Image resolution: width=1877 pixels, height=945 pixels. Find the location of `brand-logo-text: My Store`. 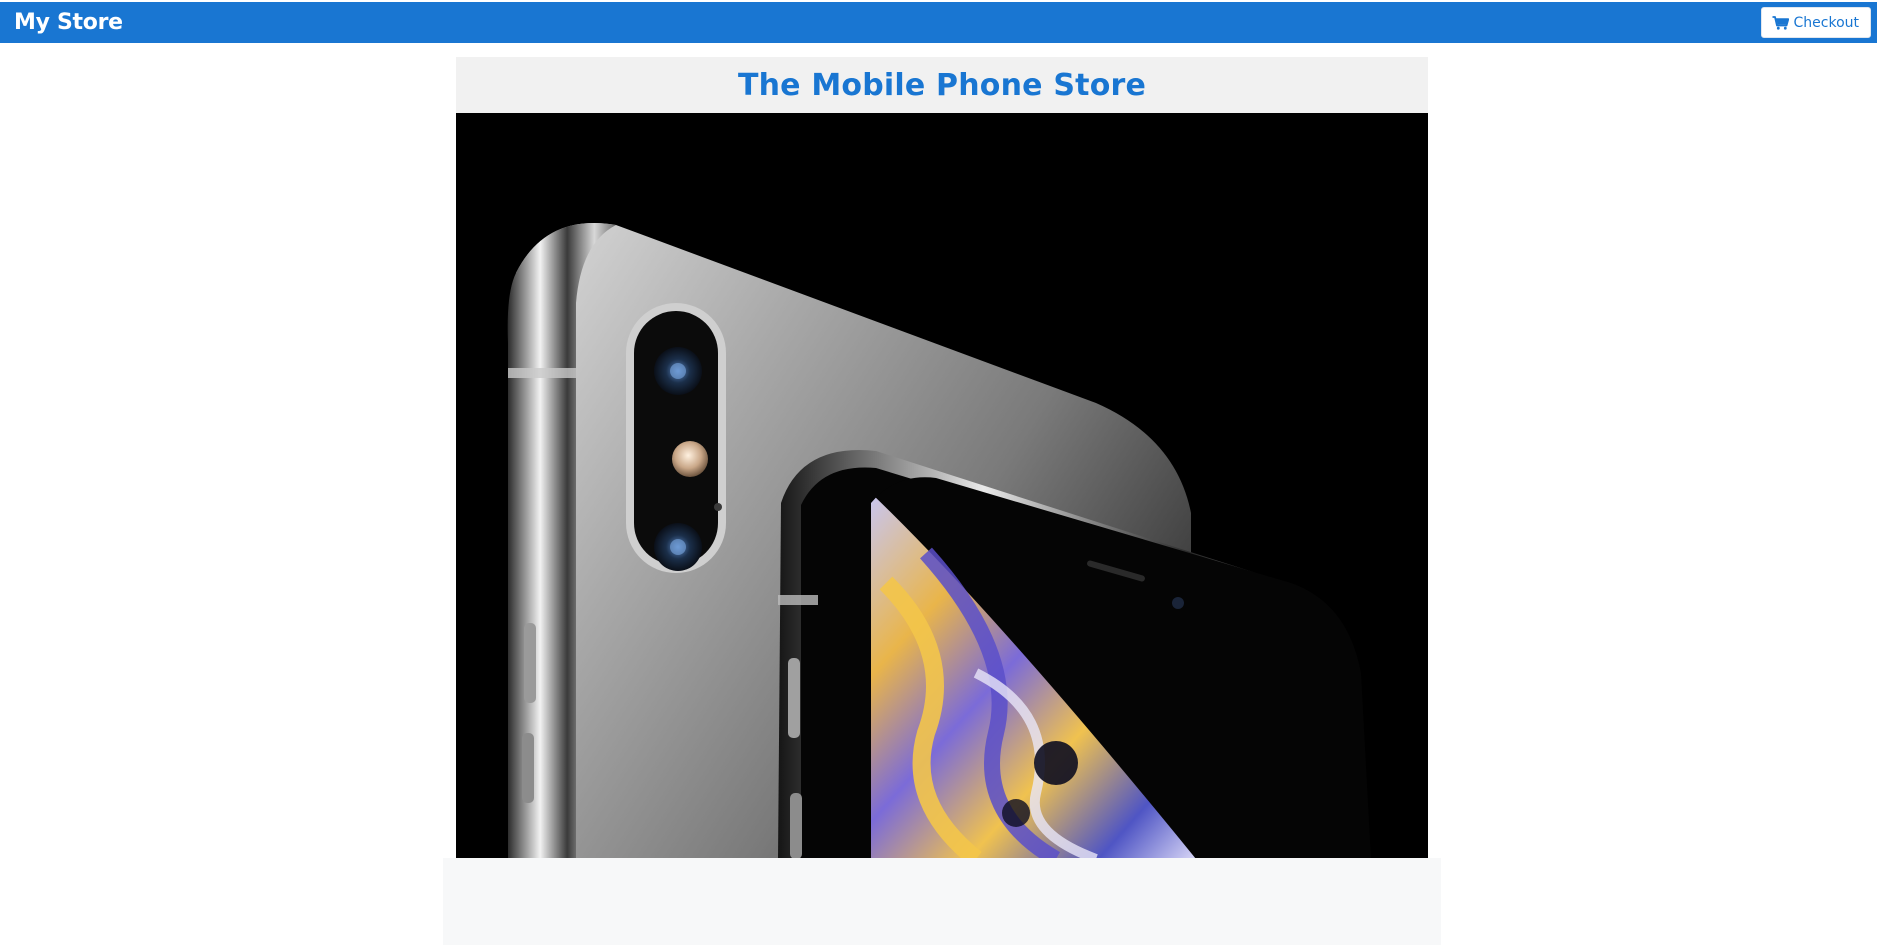

brand-logo-text: My Store is located at coordinates (68, 22).